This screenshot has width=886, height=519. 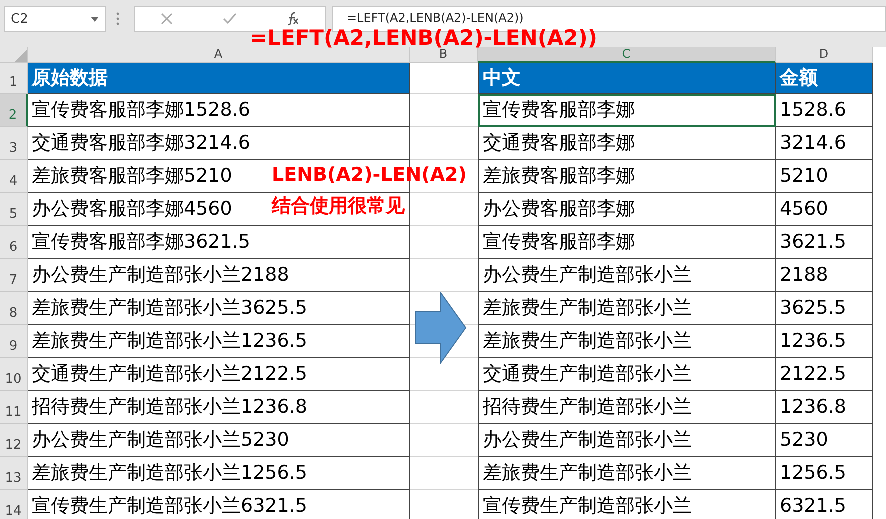 I want to click on row-number: 4, so click(x=14, y=176).